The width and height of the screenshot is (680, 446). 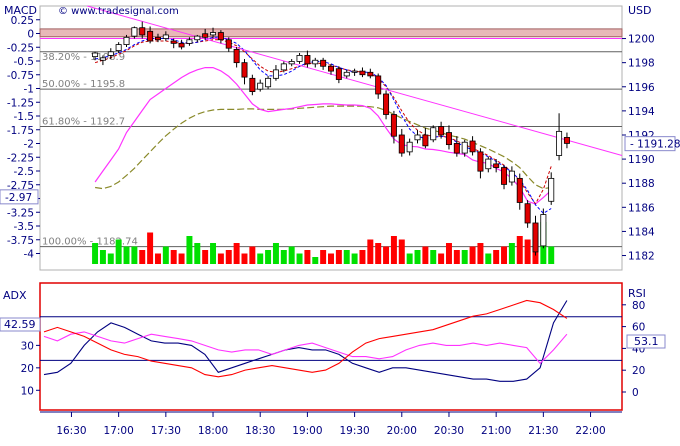 What do you see at coordinates (449, 431) in the screenshot?
I see `time-tick-label: 20:30` at bounding box center [449, 431].